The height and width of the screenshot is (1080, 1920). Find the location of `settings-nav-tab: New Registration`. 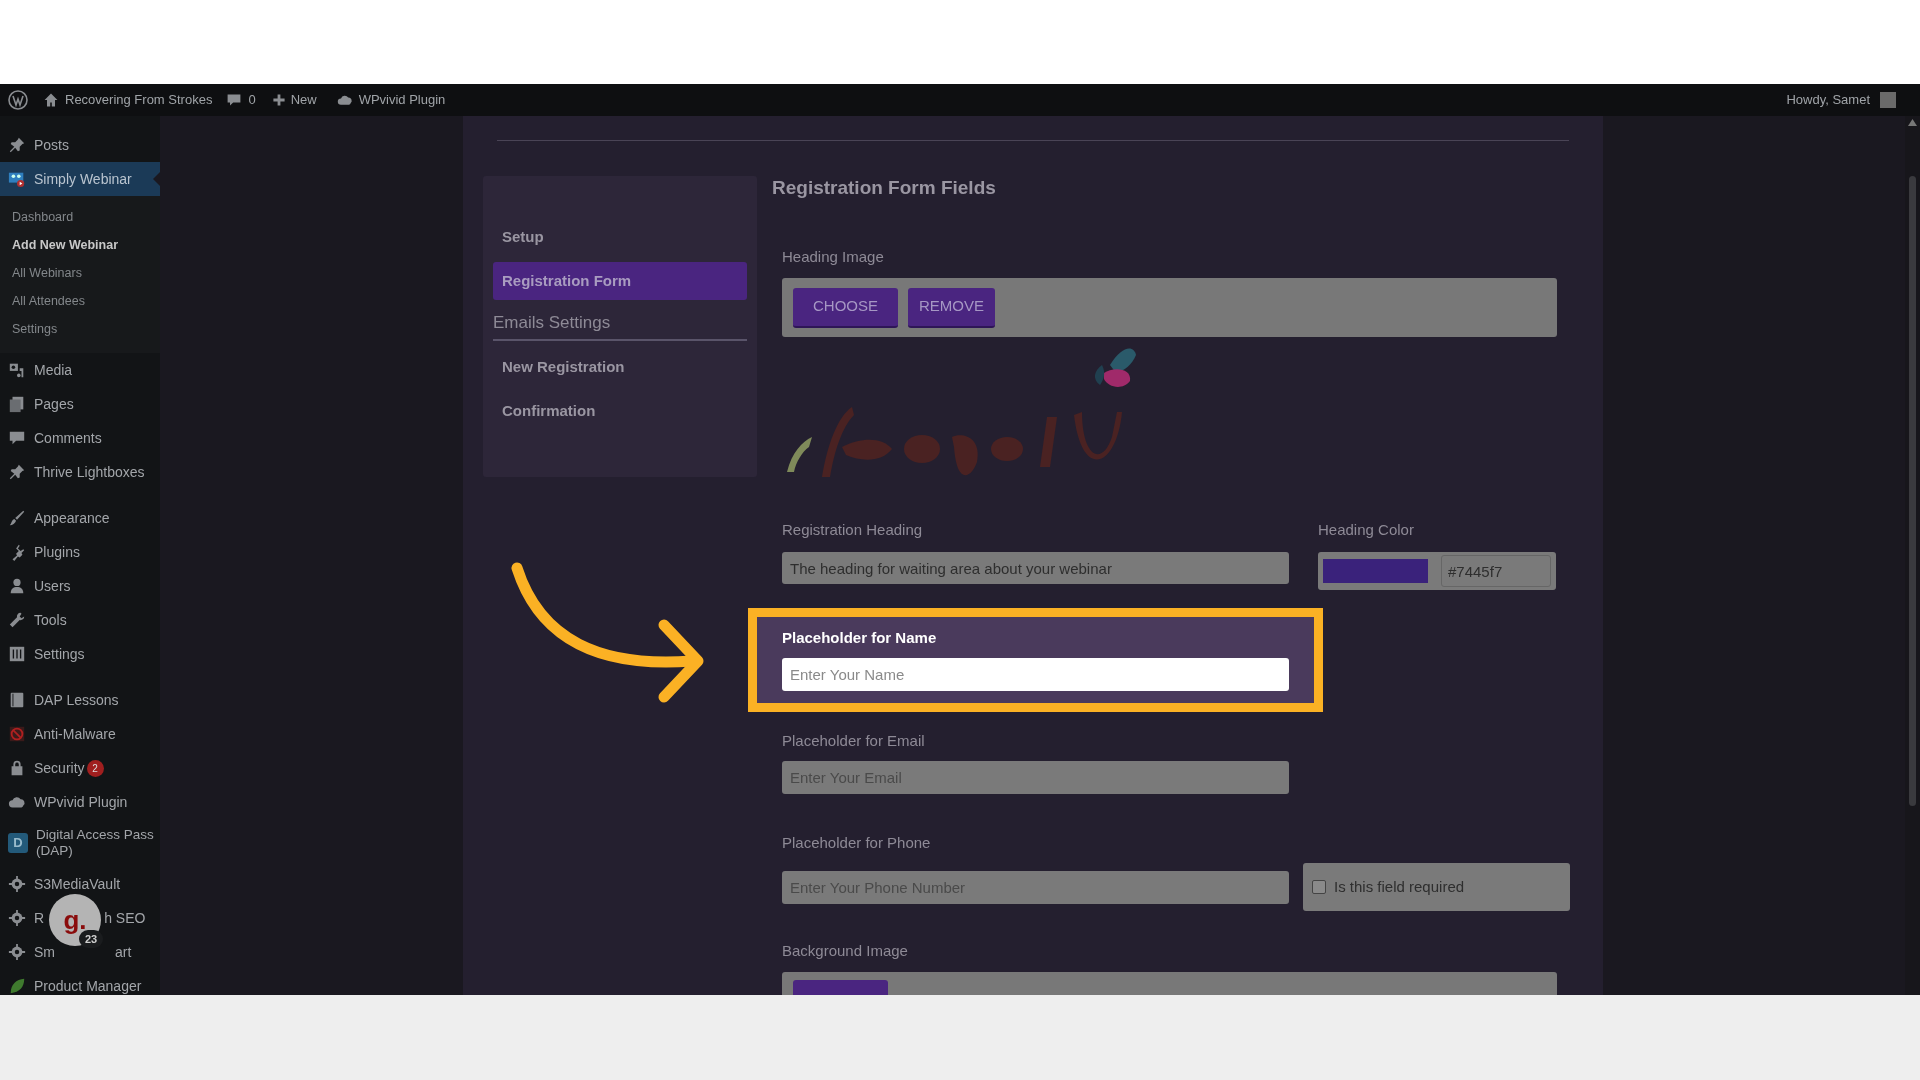

settings-nav-tab: New Registration is located at coordinates (620, 367).